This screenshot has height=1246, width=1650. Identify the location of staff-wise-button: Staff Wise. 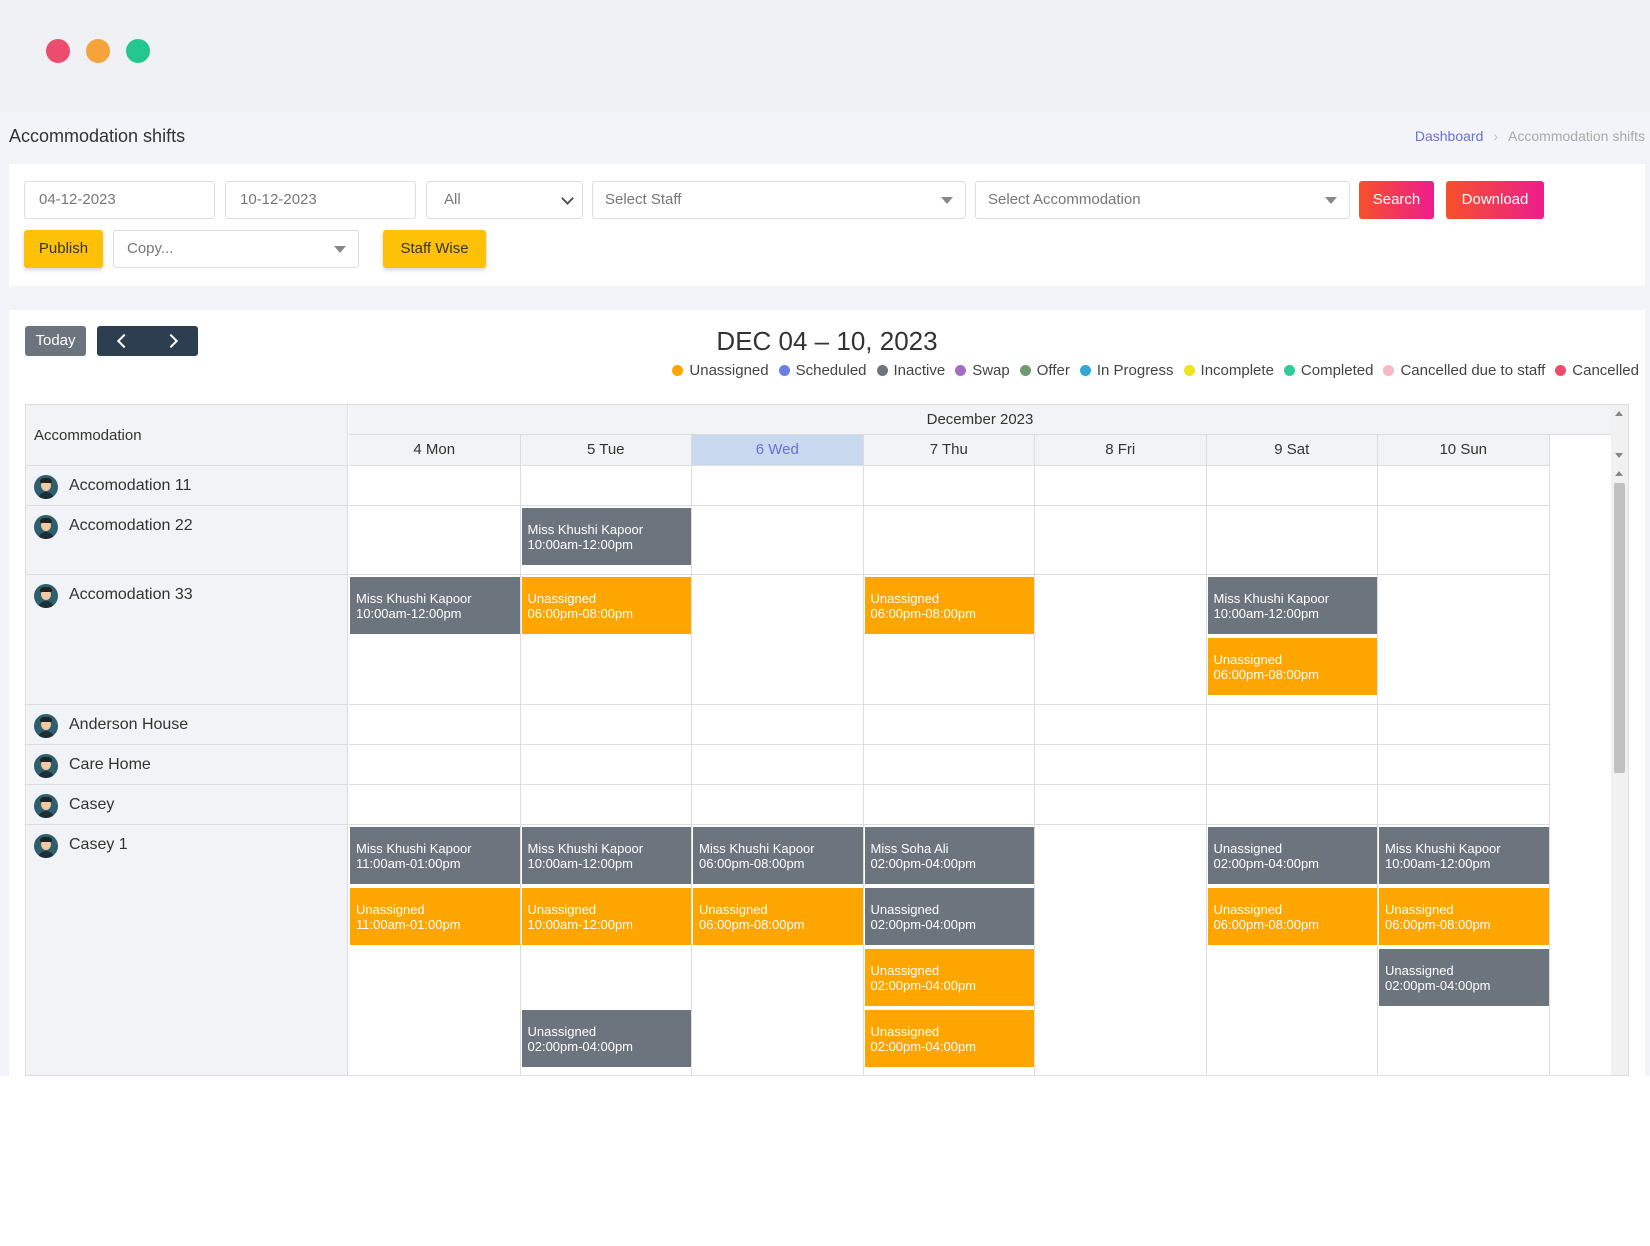
(434, 249).